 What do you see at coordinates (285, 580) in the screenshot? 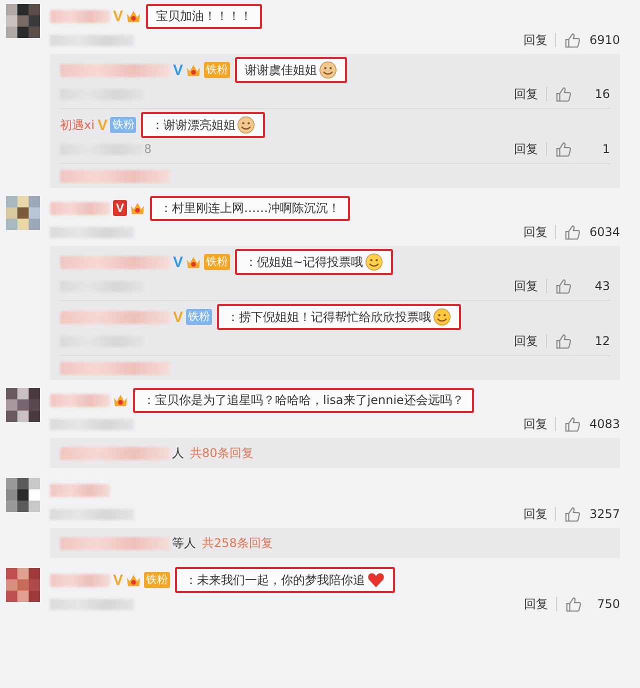
I see `comment-text: ：未来我们一起，你的梦我陪你追` at bounding box center [285, 580].